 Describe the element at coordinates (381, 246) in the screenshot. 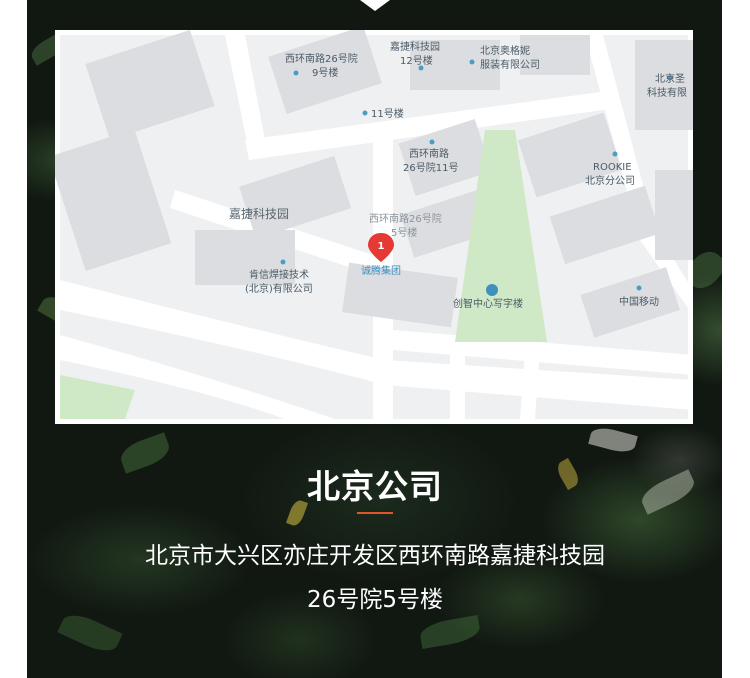

I see `map-marker-number: 1` at that location.